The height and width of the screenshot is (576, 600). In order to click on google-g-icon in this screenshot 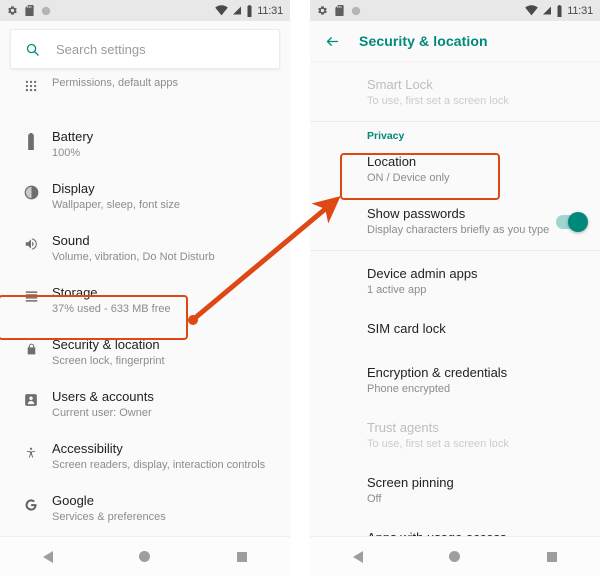, I will do `click(31, 503)`.